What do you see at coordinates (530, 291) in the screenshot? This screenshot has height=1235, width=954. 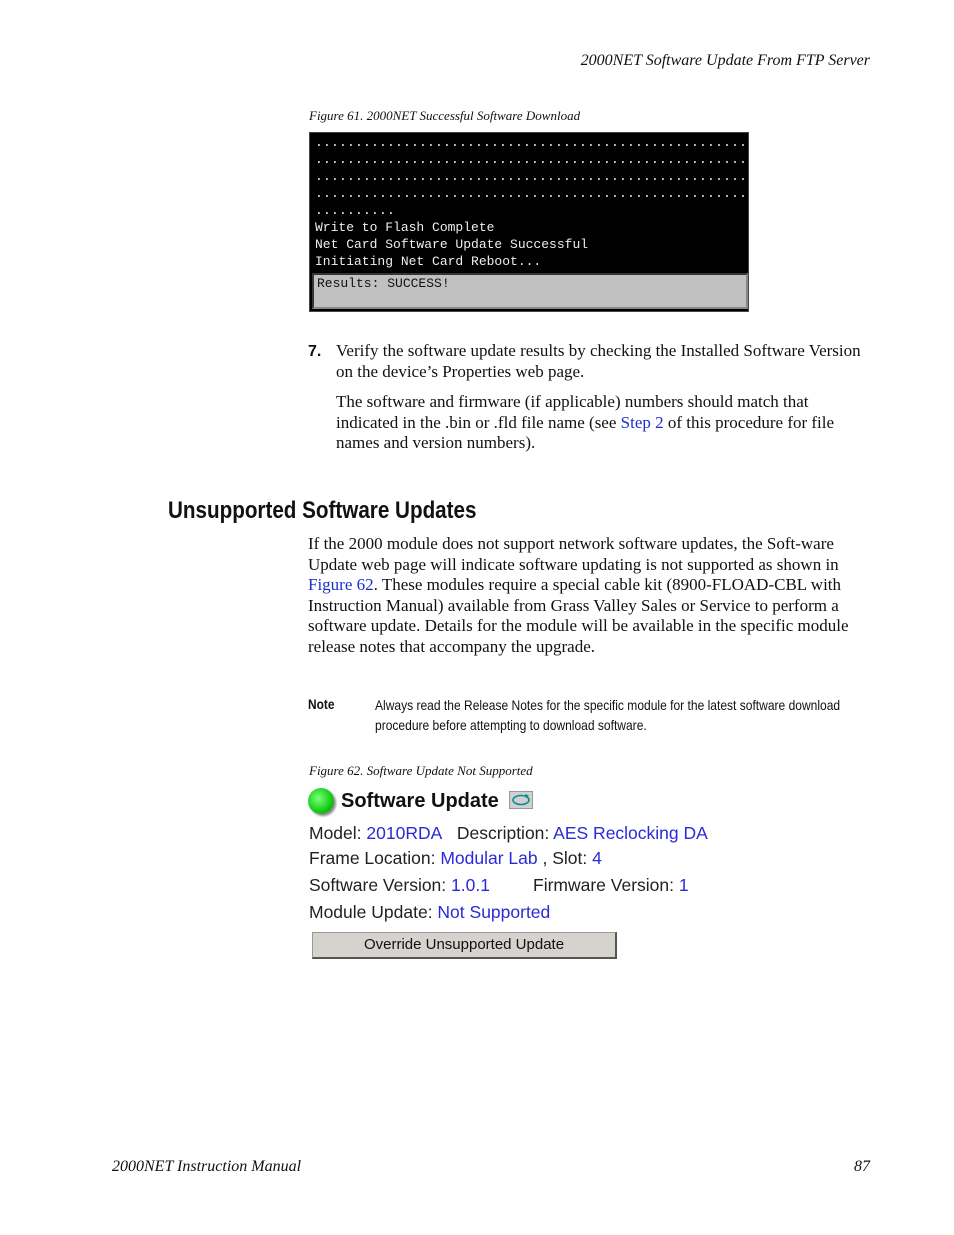 I see `results-field: Results: SUCCESS!` at bounding box center [530, 291].